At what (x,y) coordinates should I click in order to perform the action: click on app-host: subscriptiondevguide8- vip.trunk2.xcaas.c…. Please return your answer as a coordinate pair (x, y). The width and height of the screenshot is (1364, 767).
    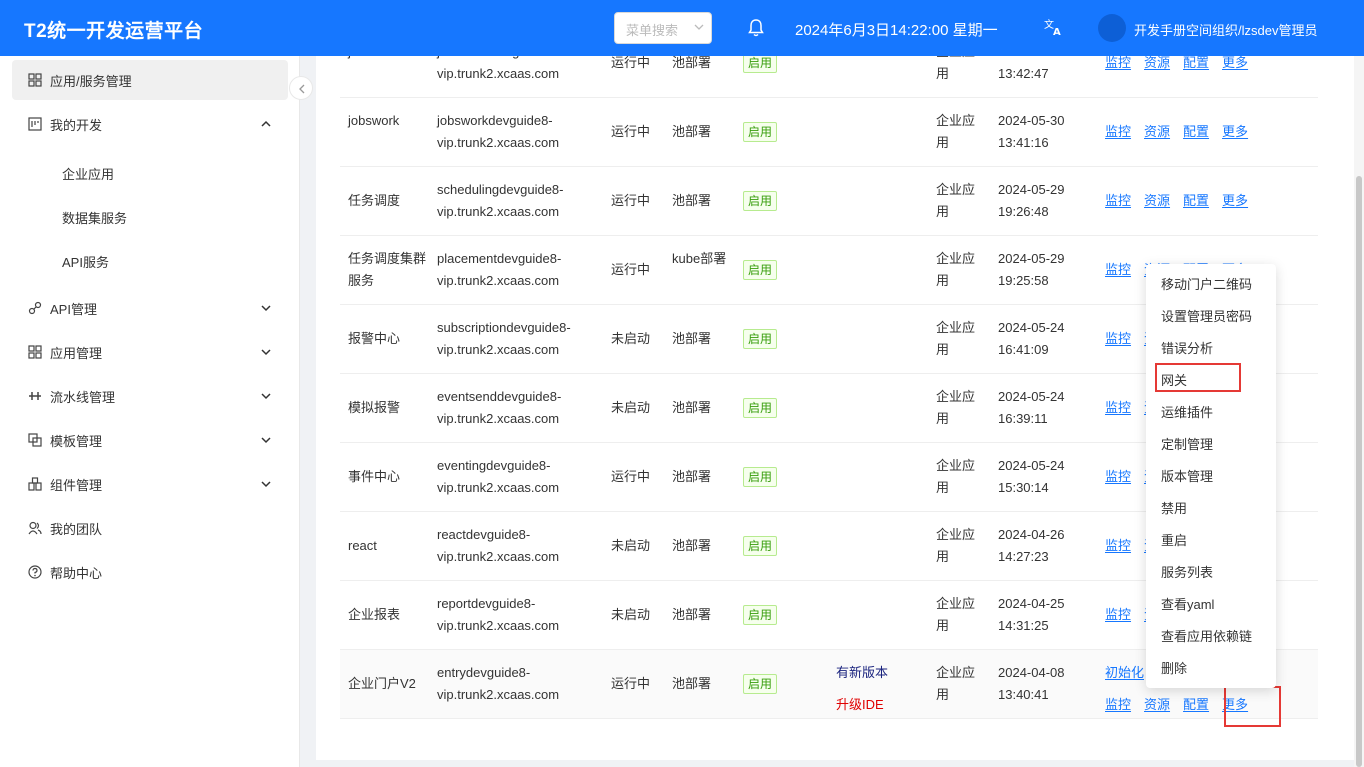
    Looking at the image, I should click on (519, 339).